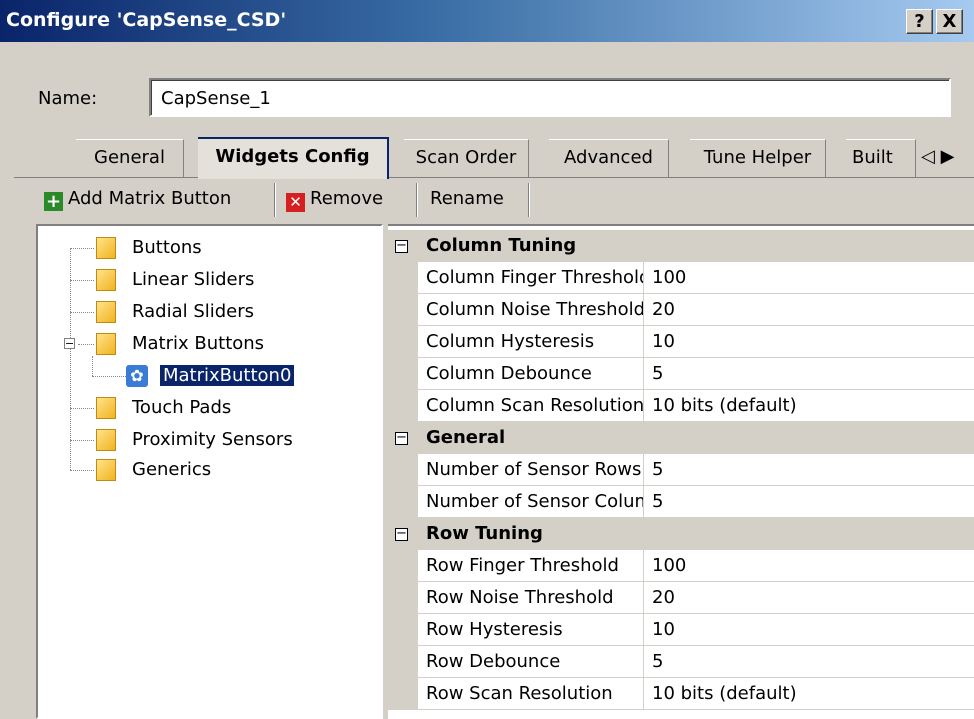  Describe the element at coordinates (608, 157) in the screenshot. I see `tab-advanced-label: Advanced` at that location.